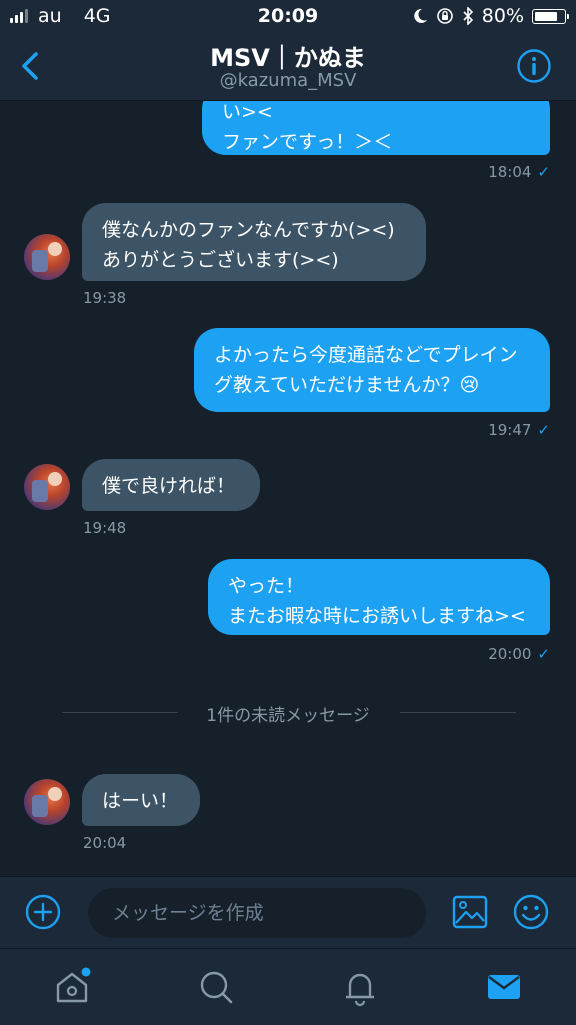 This screenshot has height=1025, width=576. I want to click on message-timestamp: 19:38, so click(105, 298).